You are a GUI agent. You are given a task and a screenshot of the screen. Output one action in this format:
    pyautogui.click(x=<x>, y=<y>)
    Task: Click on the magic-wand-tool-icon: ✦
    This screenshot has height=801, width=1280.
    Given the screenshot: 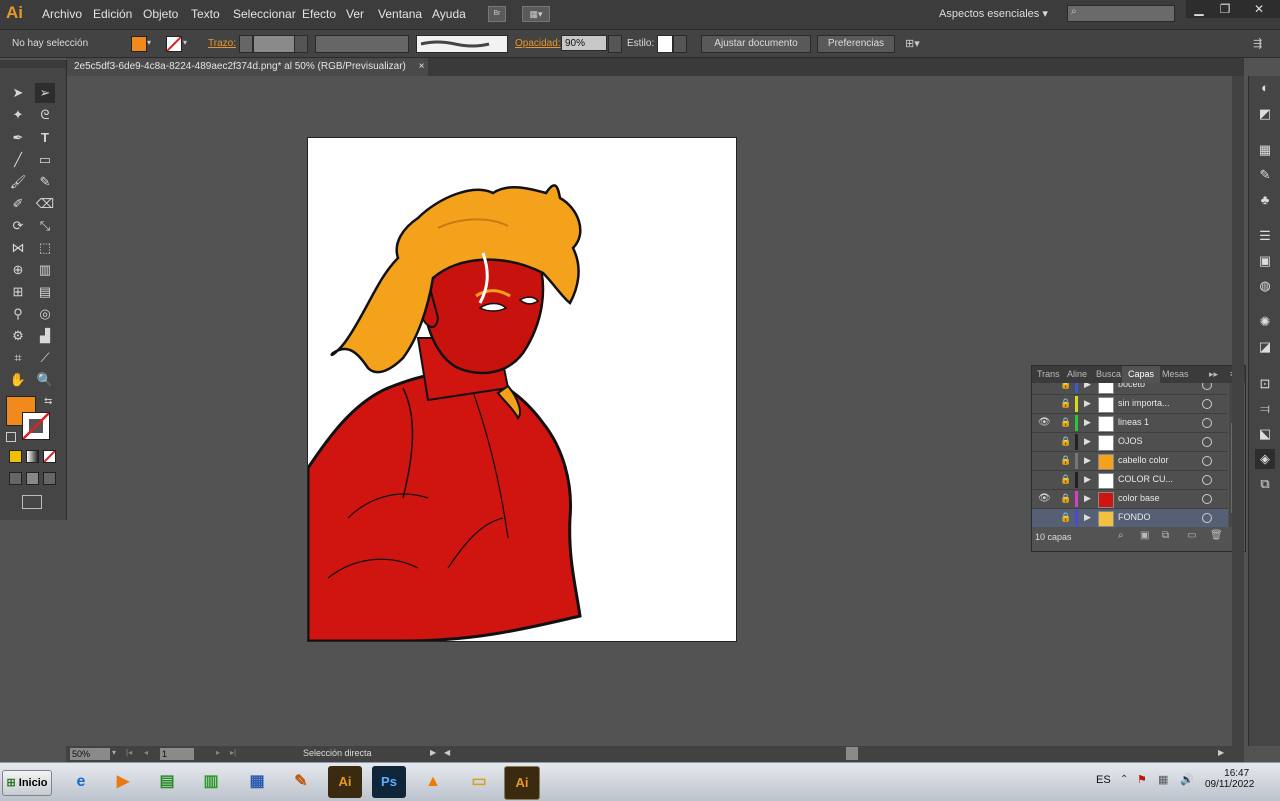 What is the action you would take?
    pyautogui.click(x=18, y=115)
    